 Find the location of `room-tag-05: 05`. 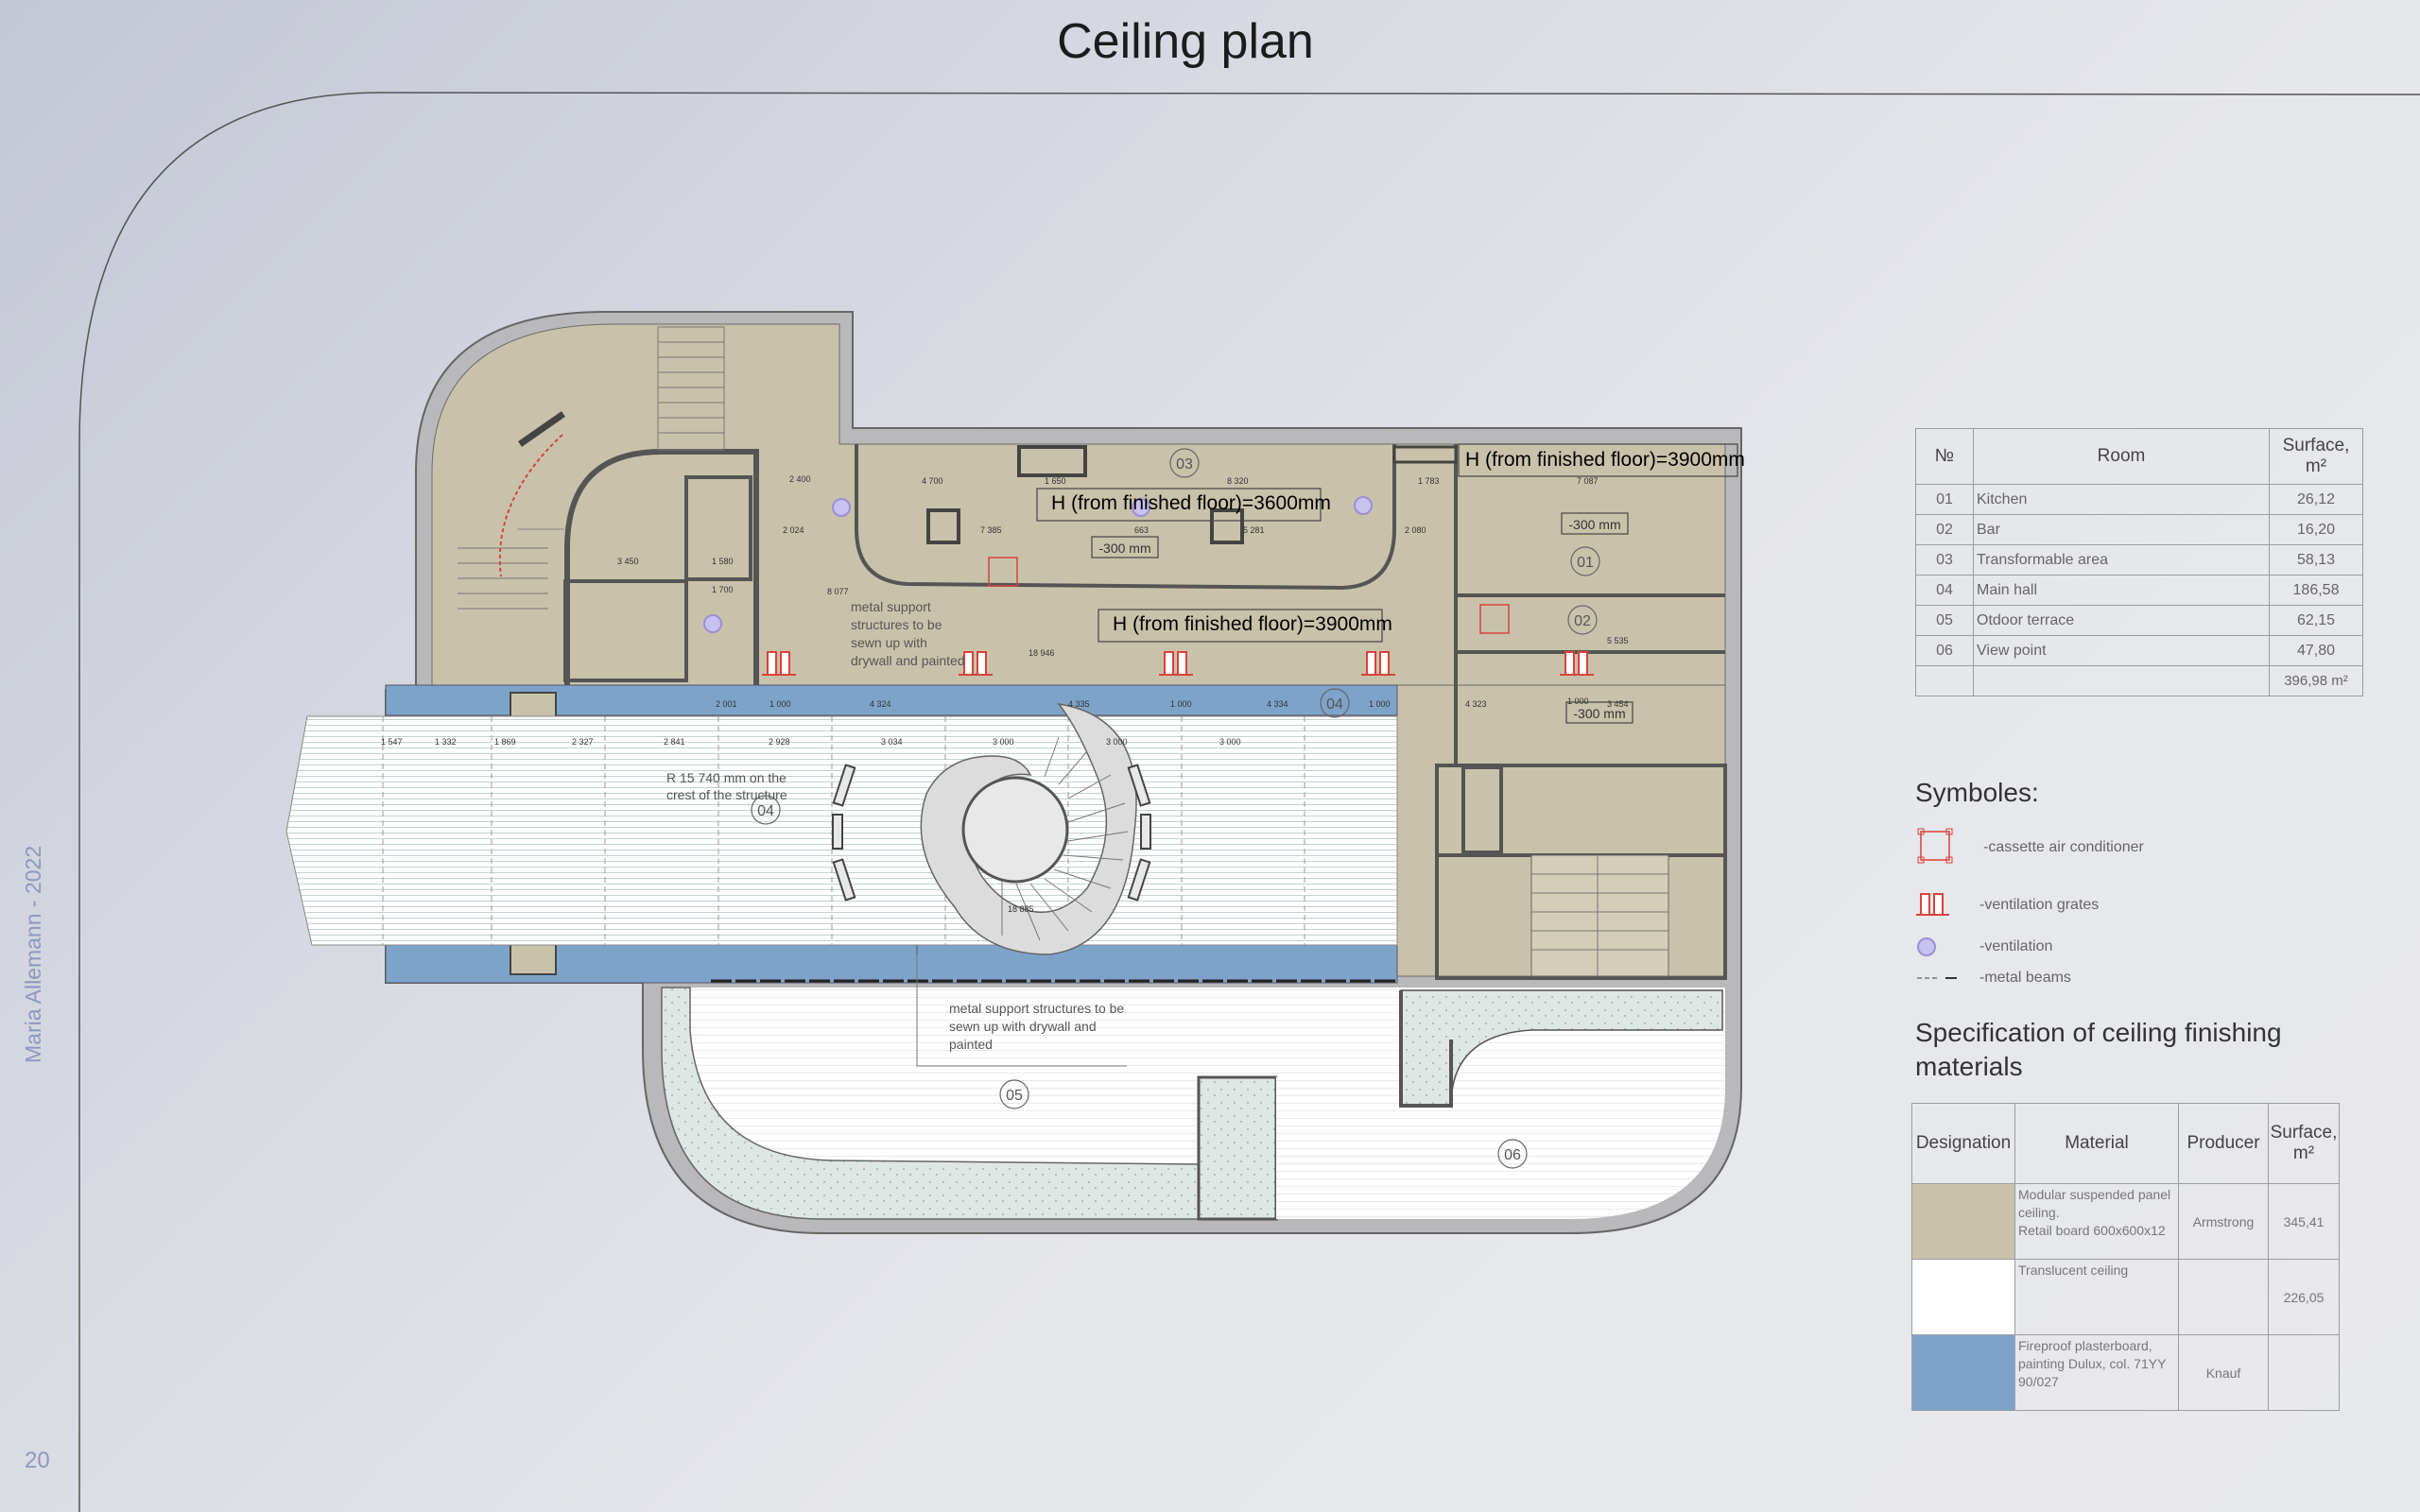

room-tag-05: 05 is located at coordinates (1014, 1096).